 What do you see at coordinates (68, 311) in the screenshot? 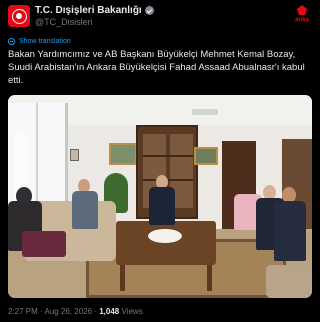
I see `tweet-date: Aug 26, 2026` at bounding box center [68, 311].